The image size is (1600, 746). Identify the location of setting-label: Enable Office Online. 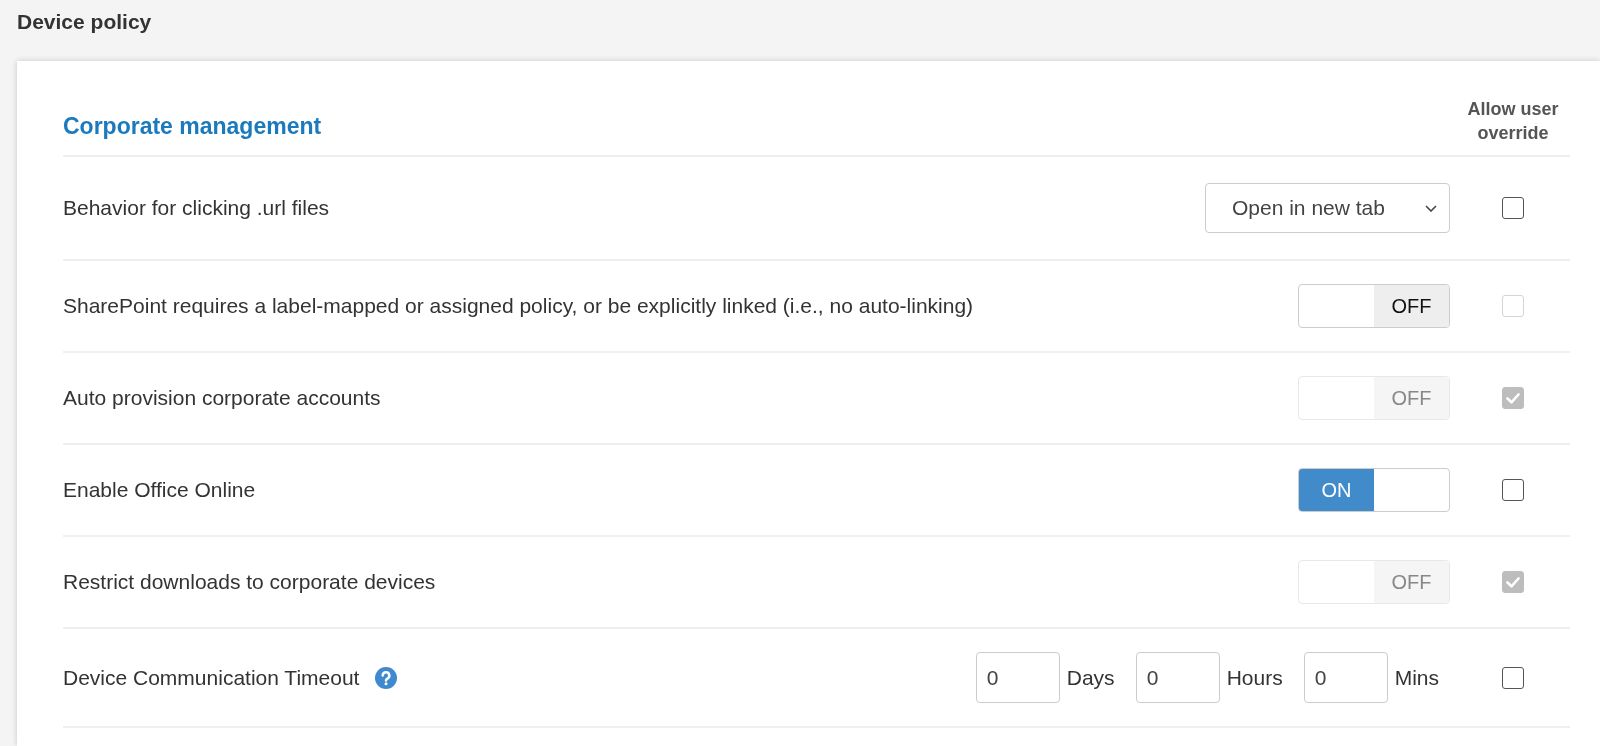
(159, 490).